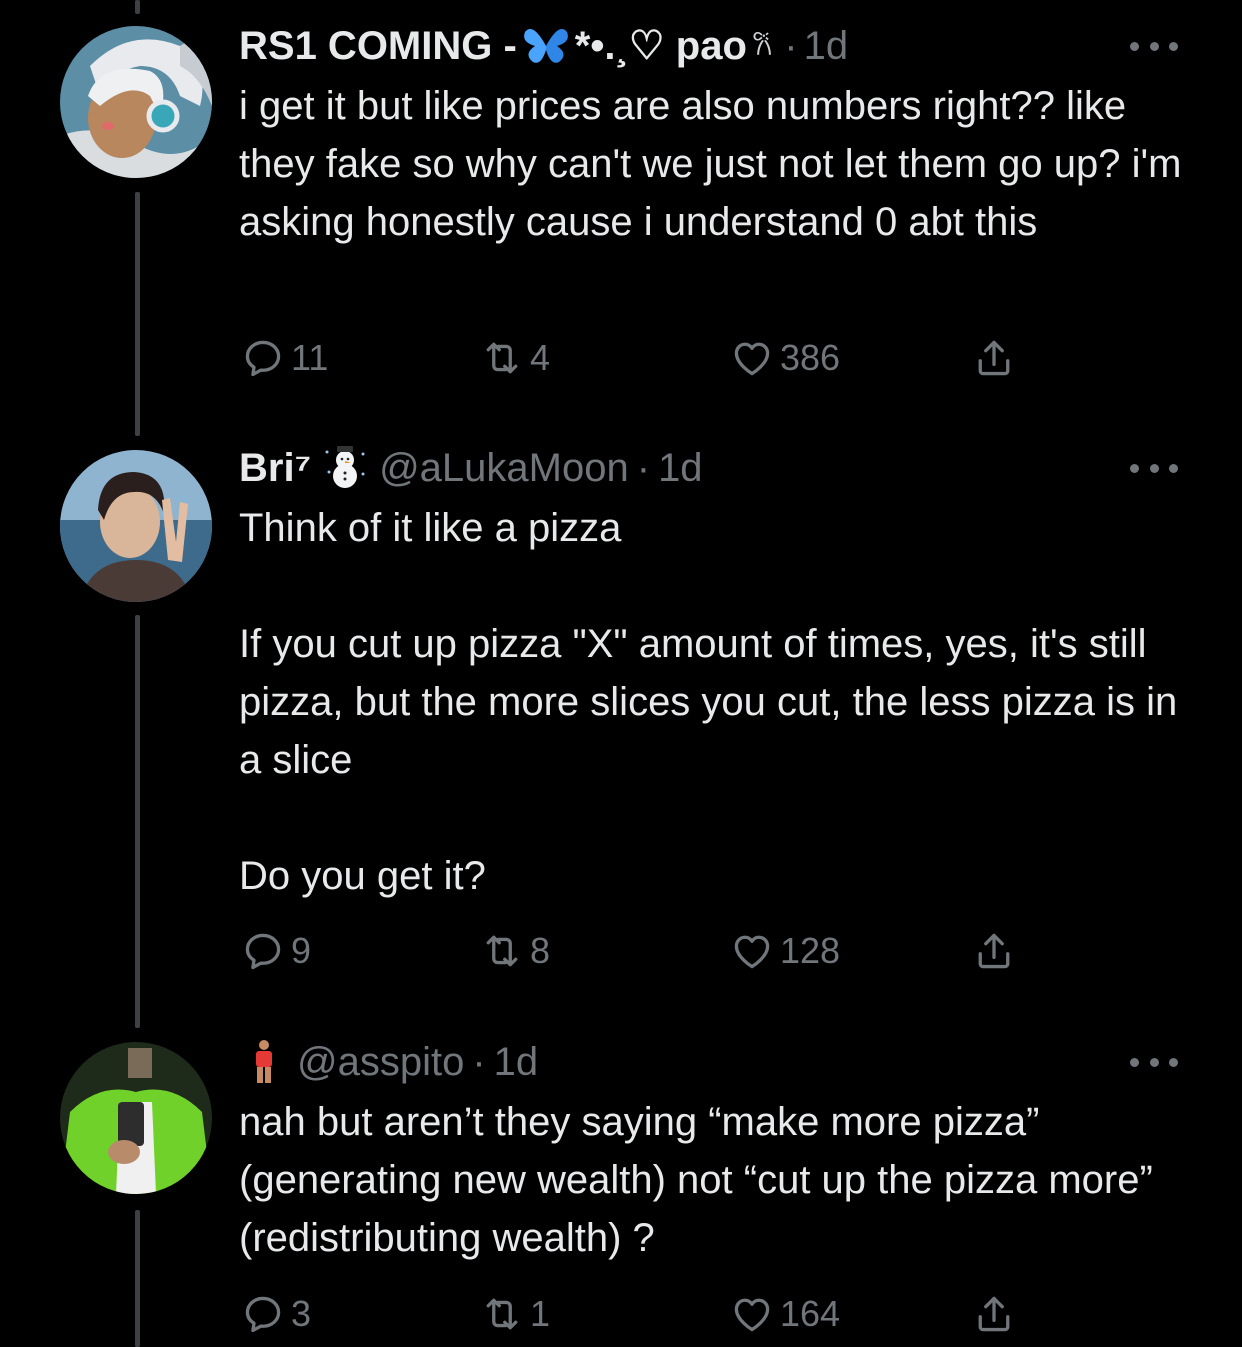 The image size is (1242, 1347). I want to click on avatar-illustration-icon, so click(136, 102).